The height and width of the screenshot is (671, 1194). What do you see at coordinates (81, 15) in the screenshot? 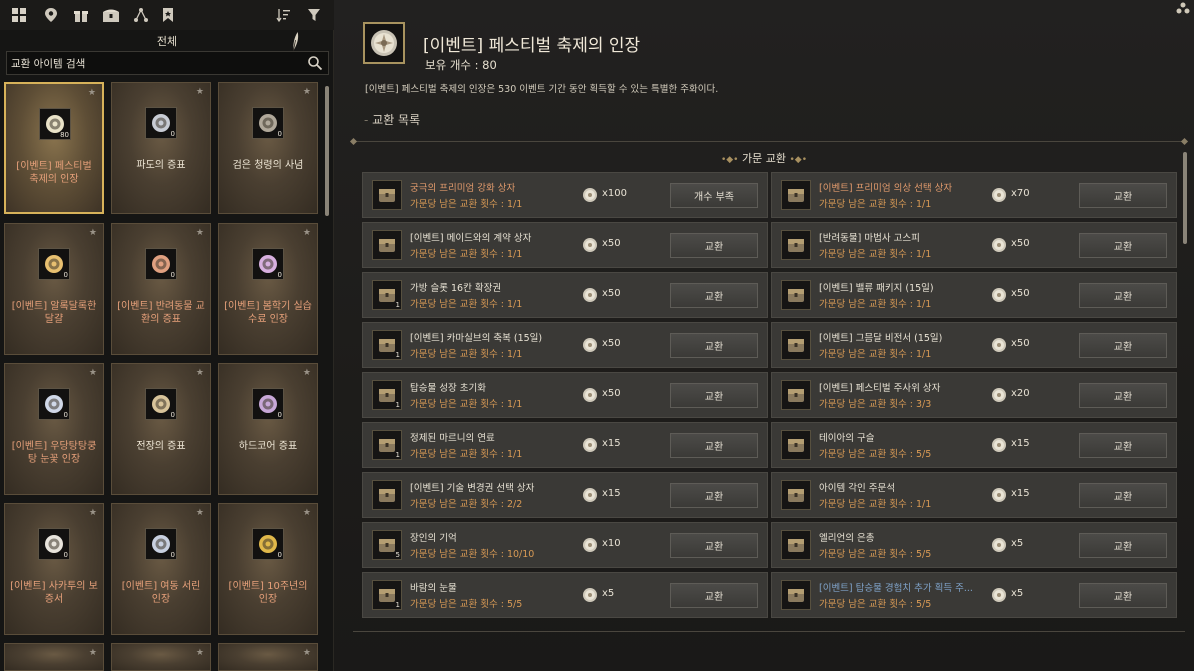
I see `gift-icon` at bounding box center [81, 15].